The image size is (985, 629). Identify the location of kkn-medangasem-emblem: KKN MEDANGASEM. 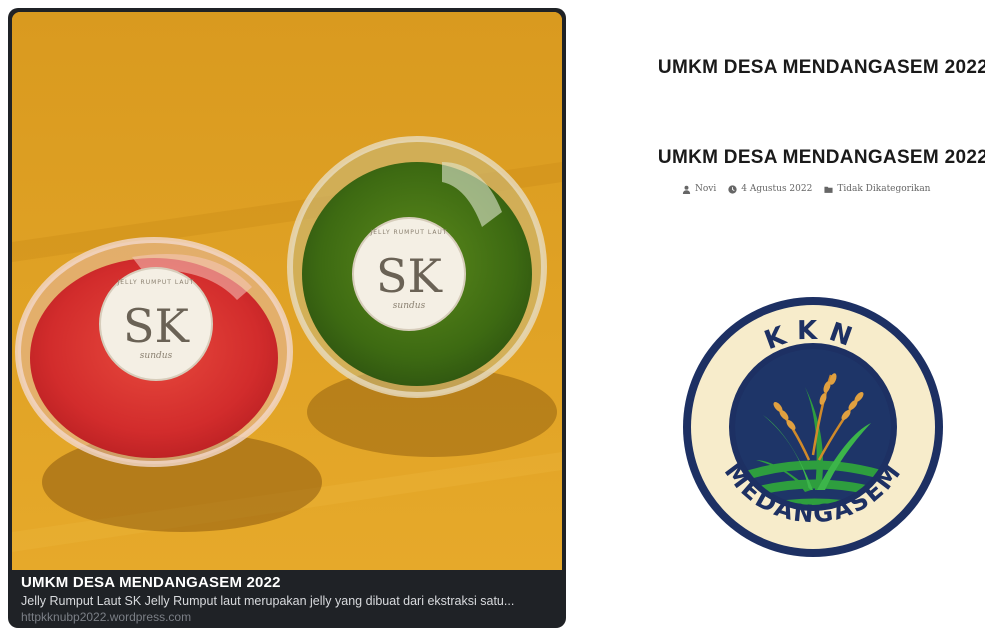
(813, 427).